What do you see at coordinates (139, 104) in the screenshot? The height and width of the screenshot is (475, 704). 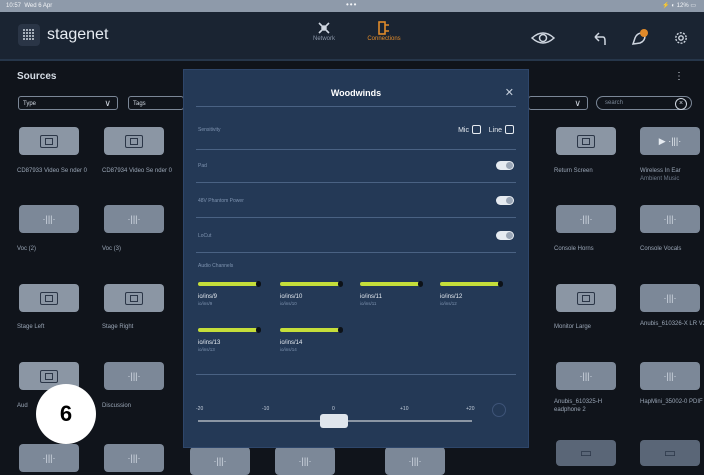 I see `tags-filter-label: Tags` at bounding box center [139, 104].